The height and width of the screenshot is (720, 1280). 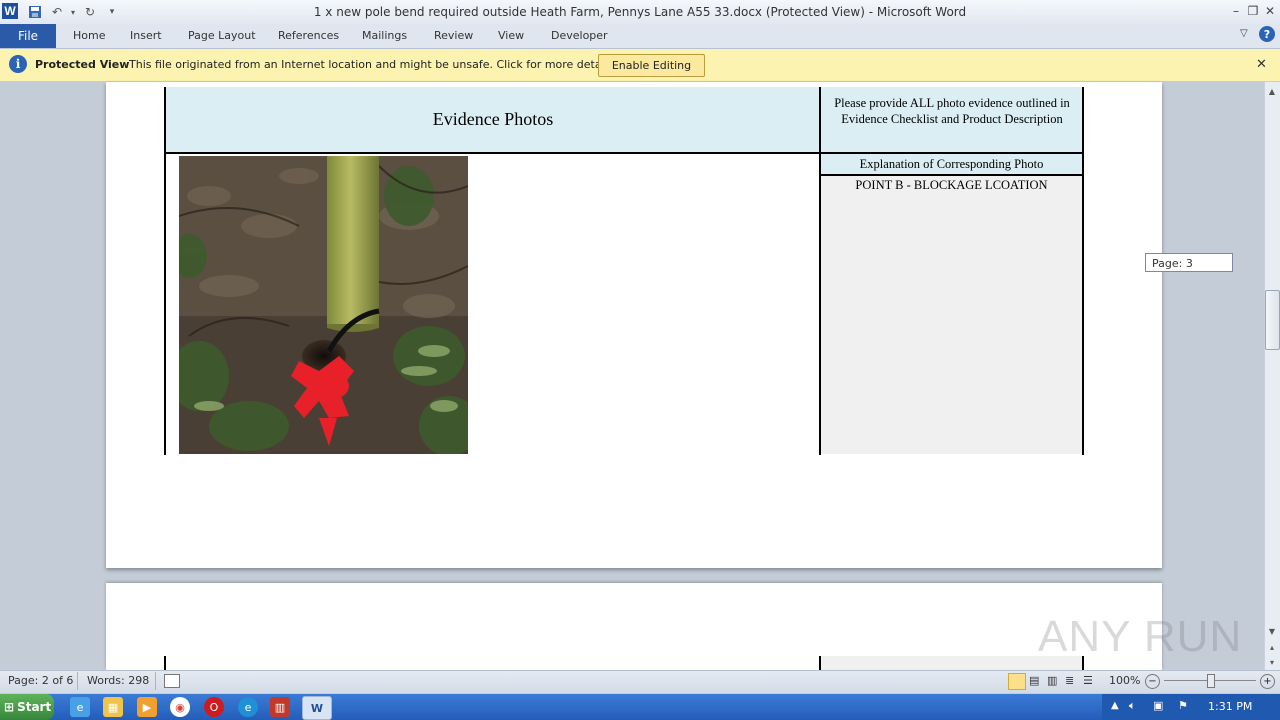 What do you see at coordinates (1272, 662) in the screenshot?
I see `next-page-icon: ▾` at bounding box center [1272, 662].